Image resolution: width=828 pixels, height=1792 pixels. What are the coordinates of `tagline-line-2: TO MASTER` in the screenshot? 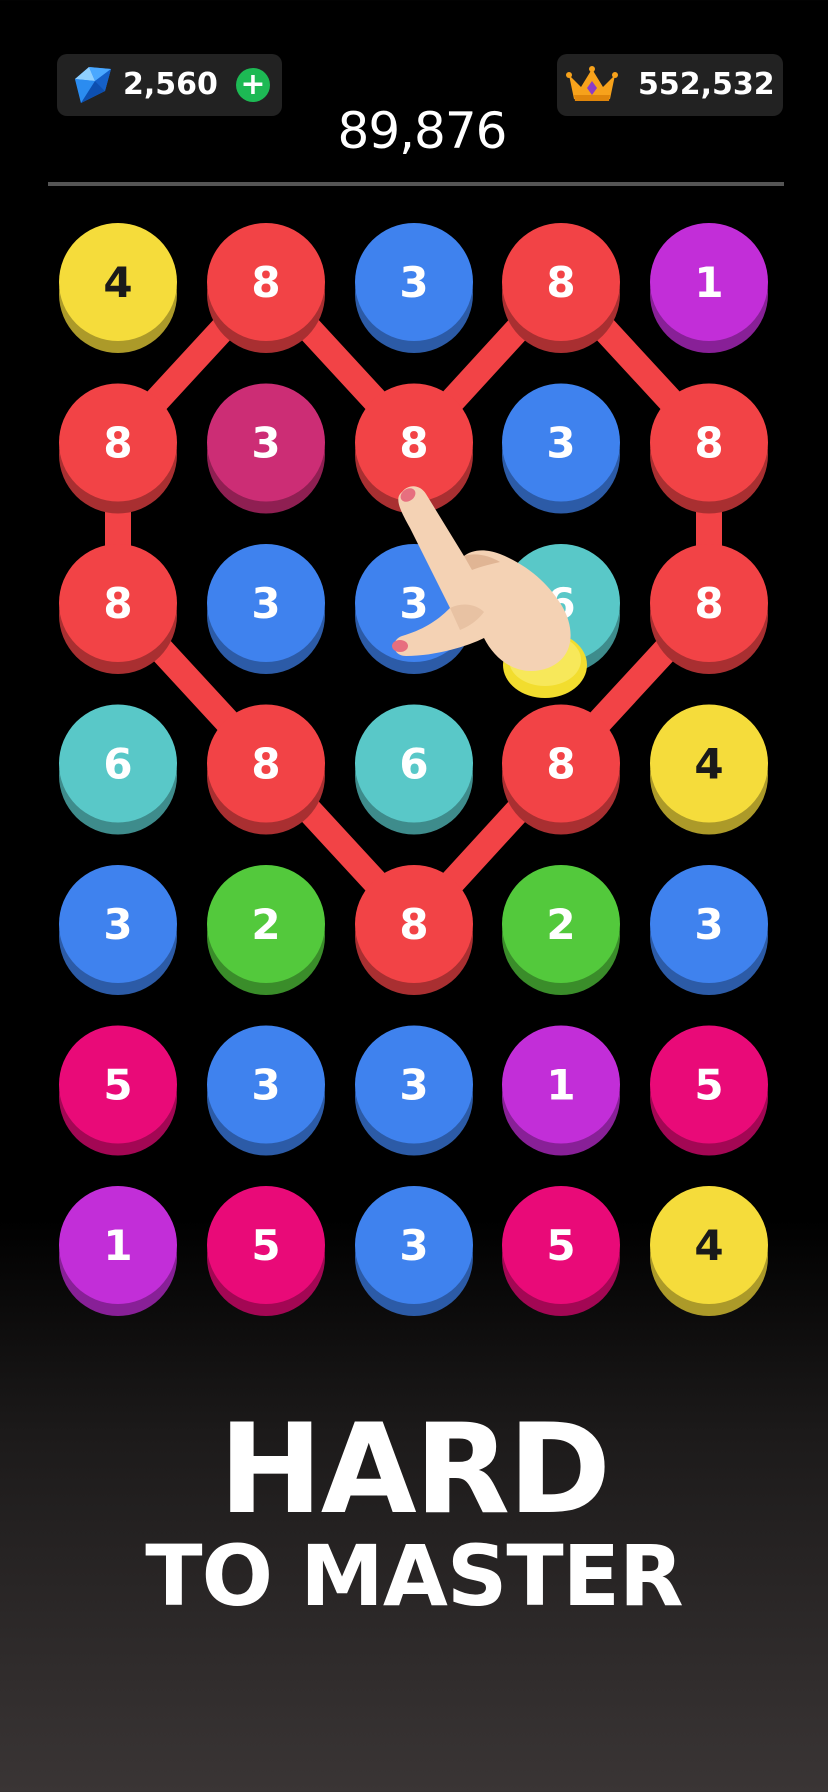 It's located at (414, 1576).